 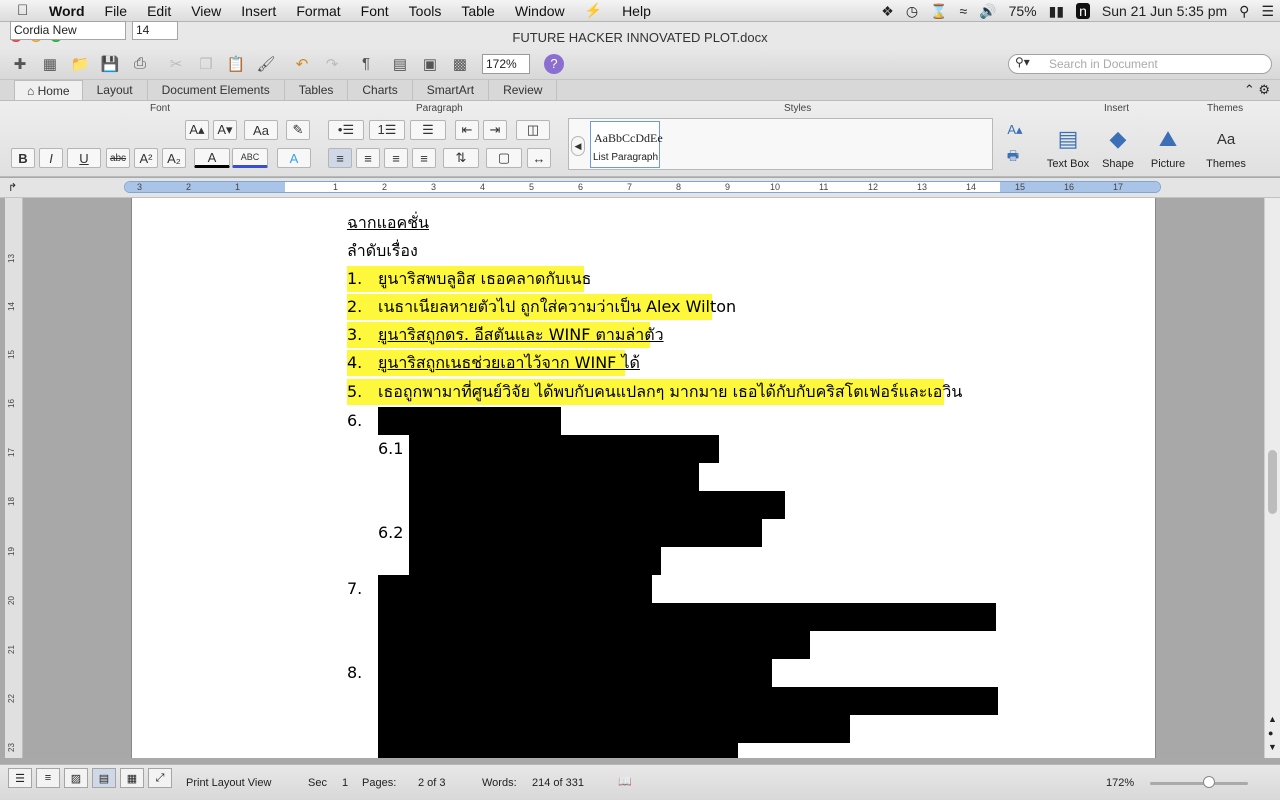 I want to click on view-layout-icon: ▤, so click(x=400, y=64).